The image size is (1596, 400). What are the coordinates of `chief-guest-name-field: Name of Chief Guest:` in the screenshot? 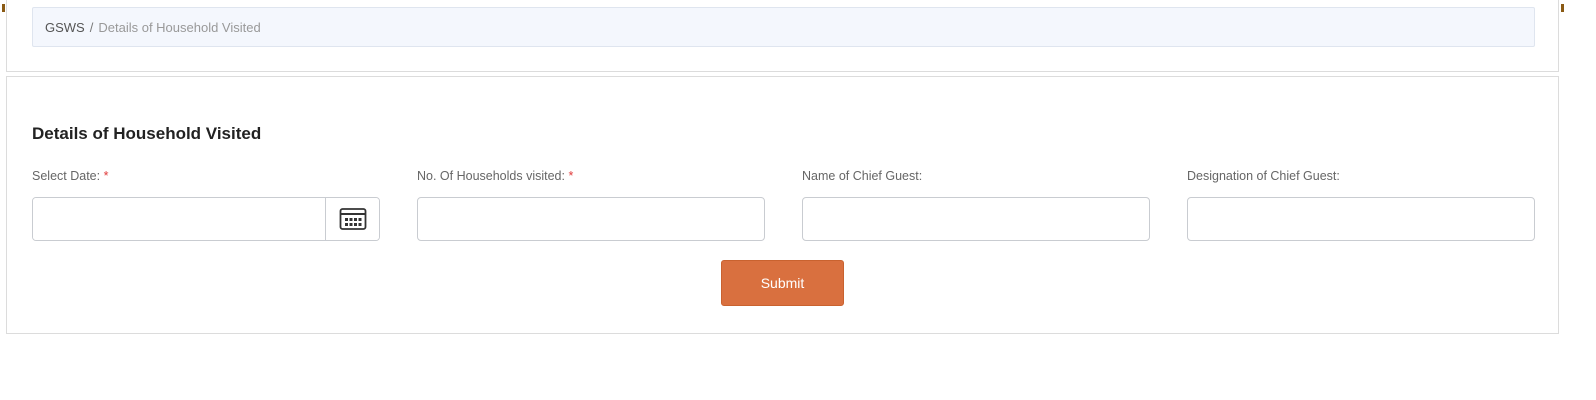 It's located at (976, 205).